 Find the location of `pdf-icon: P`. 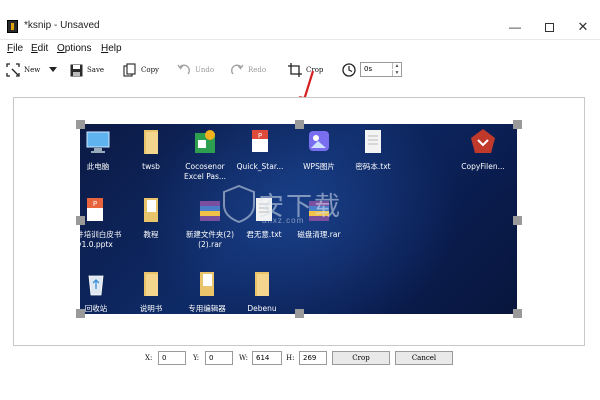

pdf-icon: P is located at coordinates (260, 141).